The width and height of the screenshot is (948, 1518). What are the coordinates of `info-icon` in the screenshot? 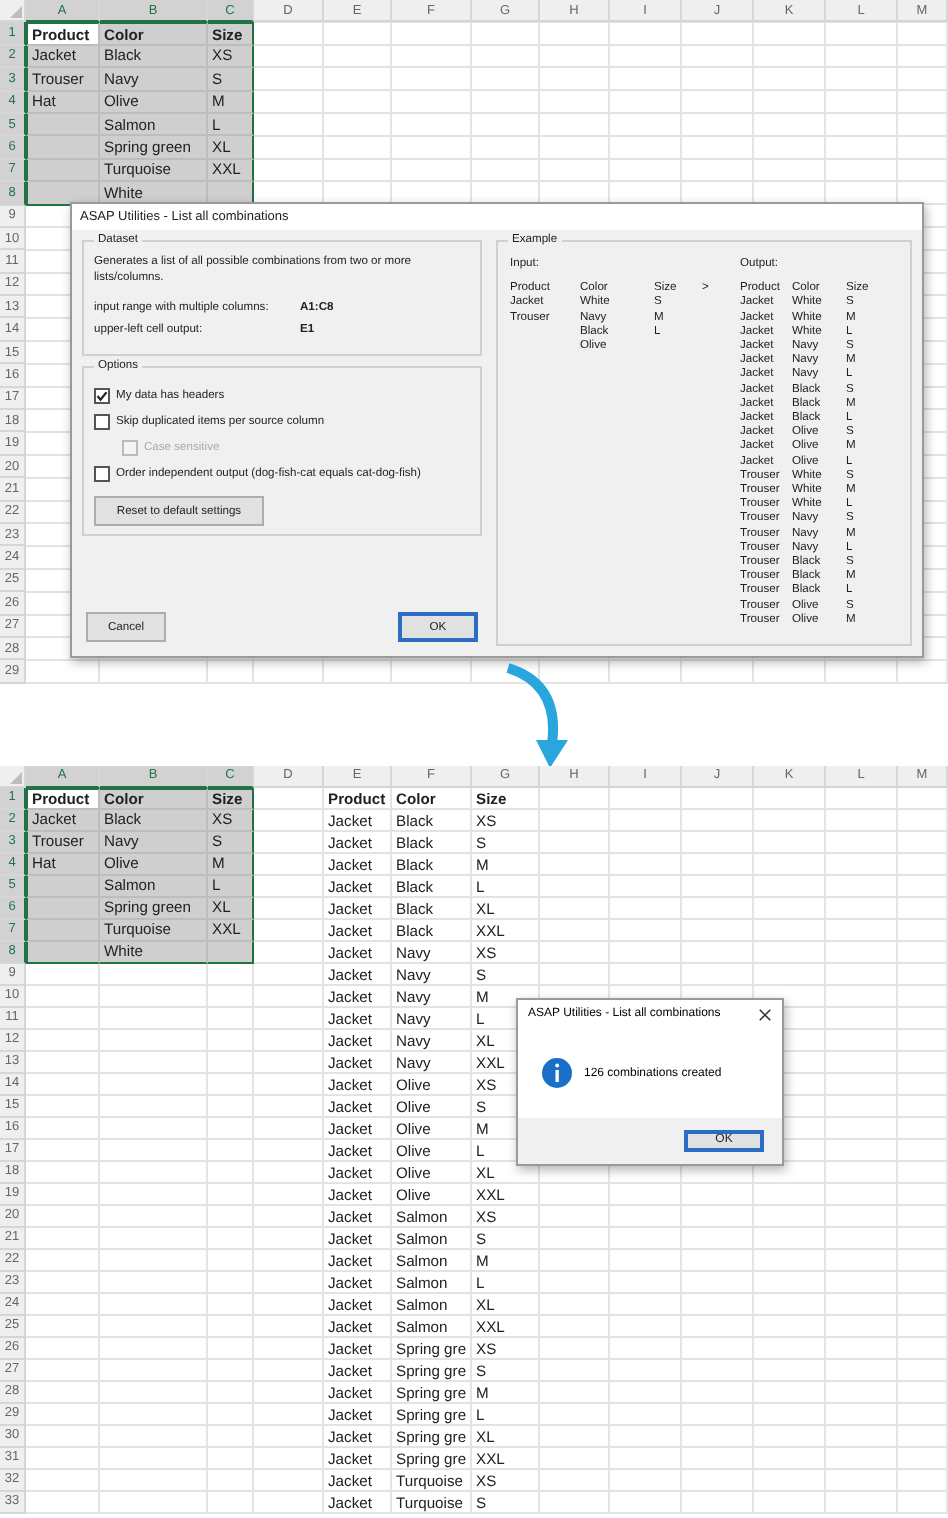 It's located at (557, 1073).